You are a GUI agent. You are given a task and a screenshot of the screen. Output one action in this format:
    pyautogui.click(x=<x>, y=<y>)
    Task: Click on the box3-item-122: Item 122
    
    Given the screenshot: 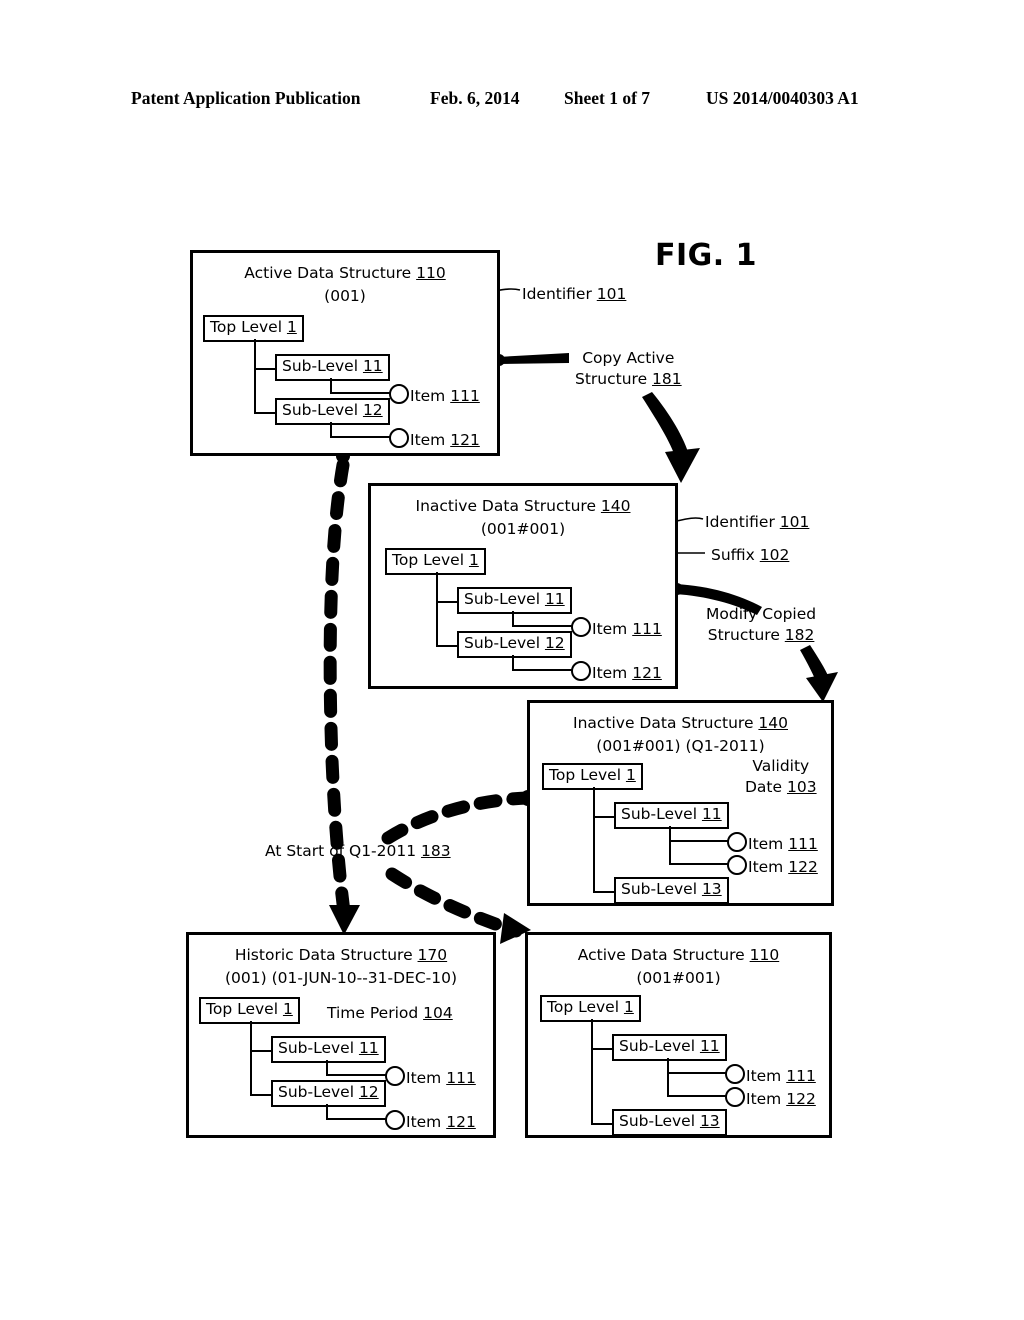 What is the action you would take?
    pyautogui.click(x=772, y=865)
    